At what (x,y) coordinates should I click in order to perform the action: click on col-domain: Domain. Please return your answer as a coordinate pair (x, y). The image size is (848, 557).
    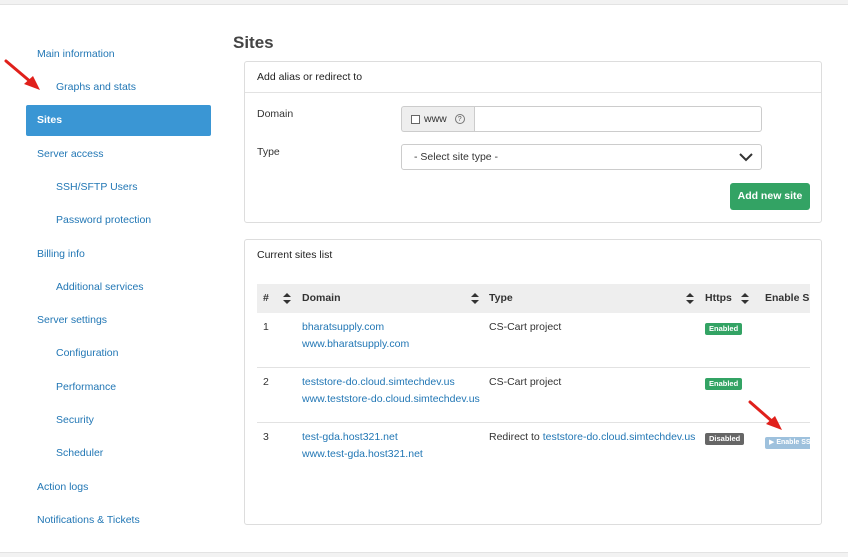
    Looking at the image, I should click on (321, 298).